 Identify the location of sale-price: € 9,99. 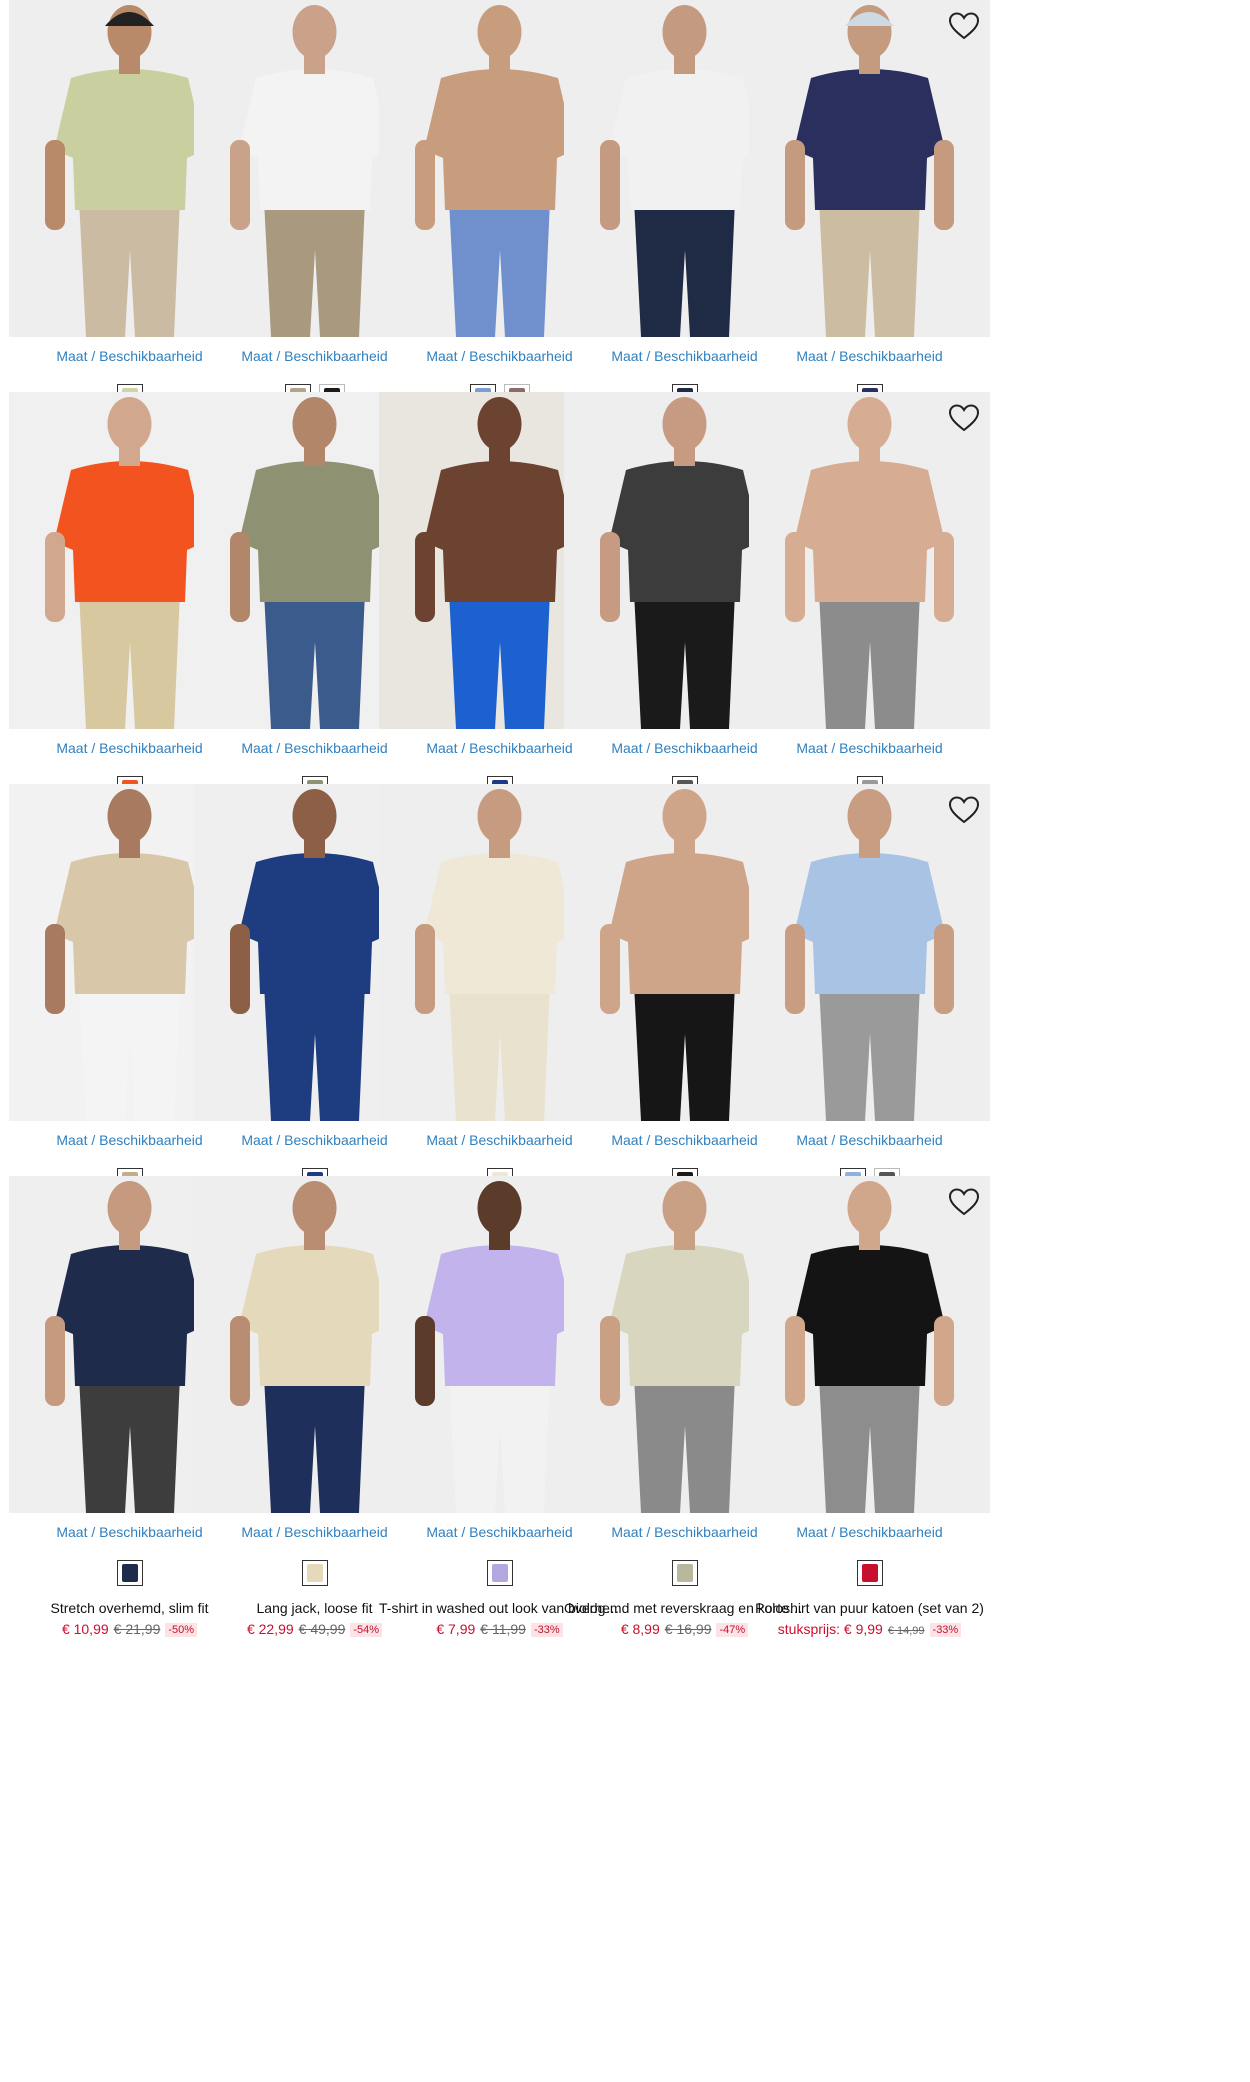
(863, 1629).